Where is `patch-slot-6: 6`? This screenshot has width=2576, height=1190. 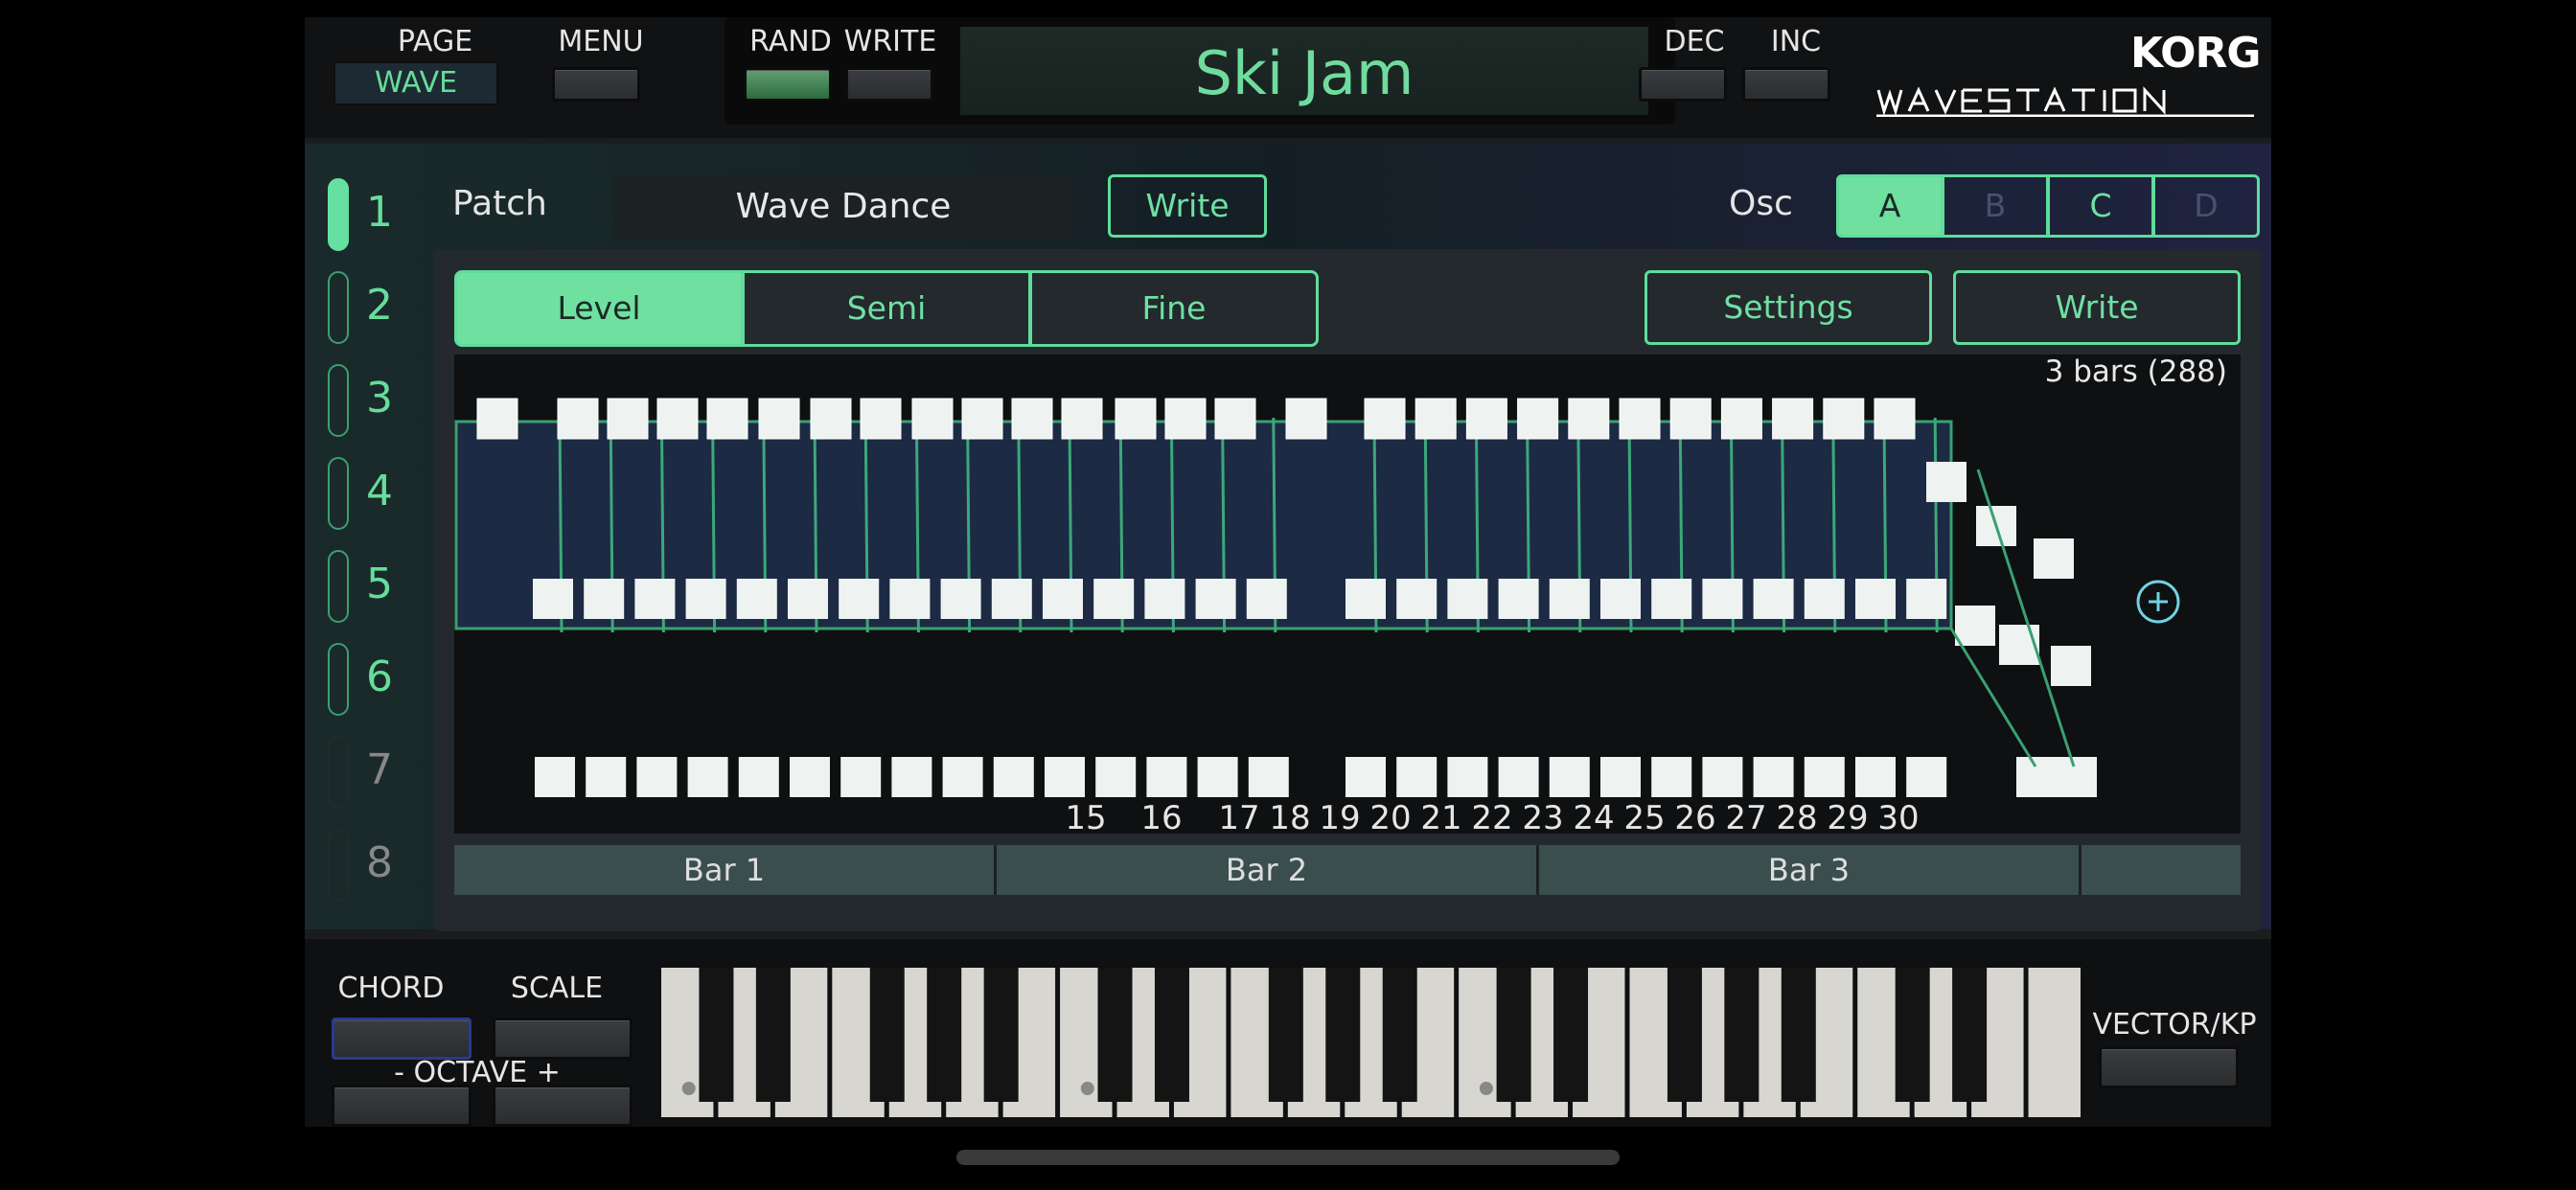 patch-slot-6: 6 is located at coordinates (358, 678).